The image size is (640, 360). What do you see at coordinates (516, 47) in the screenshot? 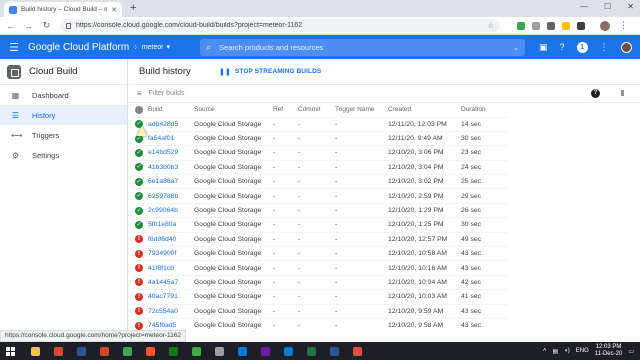
I see `search-expand-chevron-icon: ⌄` at bounding box center [516, 47].